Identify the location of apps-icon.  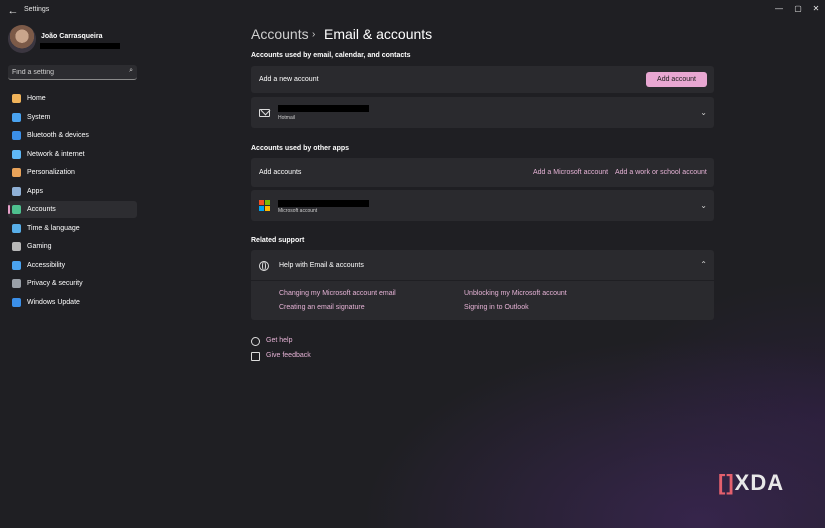
(16, 191).